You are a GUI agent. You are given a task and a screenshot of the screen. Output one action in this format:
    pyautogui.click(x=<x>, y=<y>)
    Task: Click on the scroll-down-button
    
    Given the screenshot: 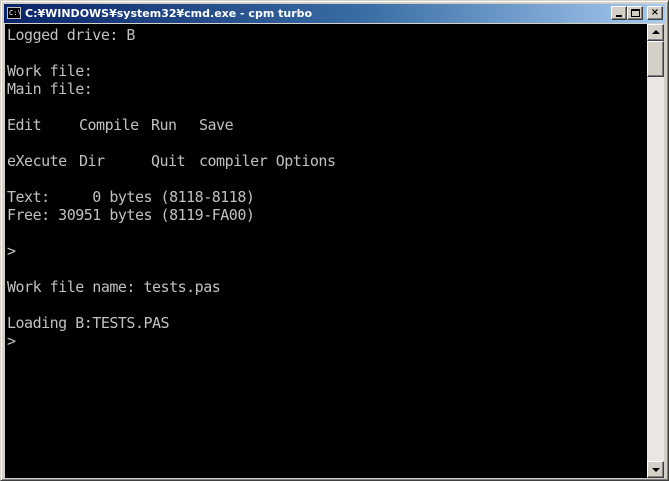 What is the action you would take?
    pyautogui.click(x=655, y=469)
    